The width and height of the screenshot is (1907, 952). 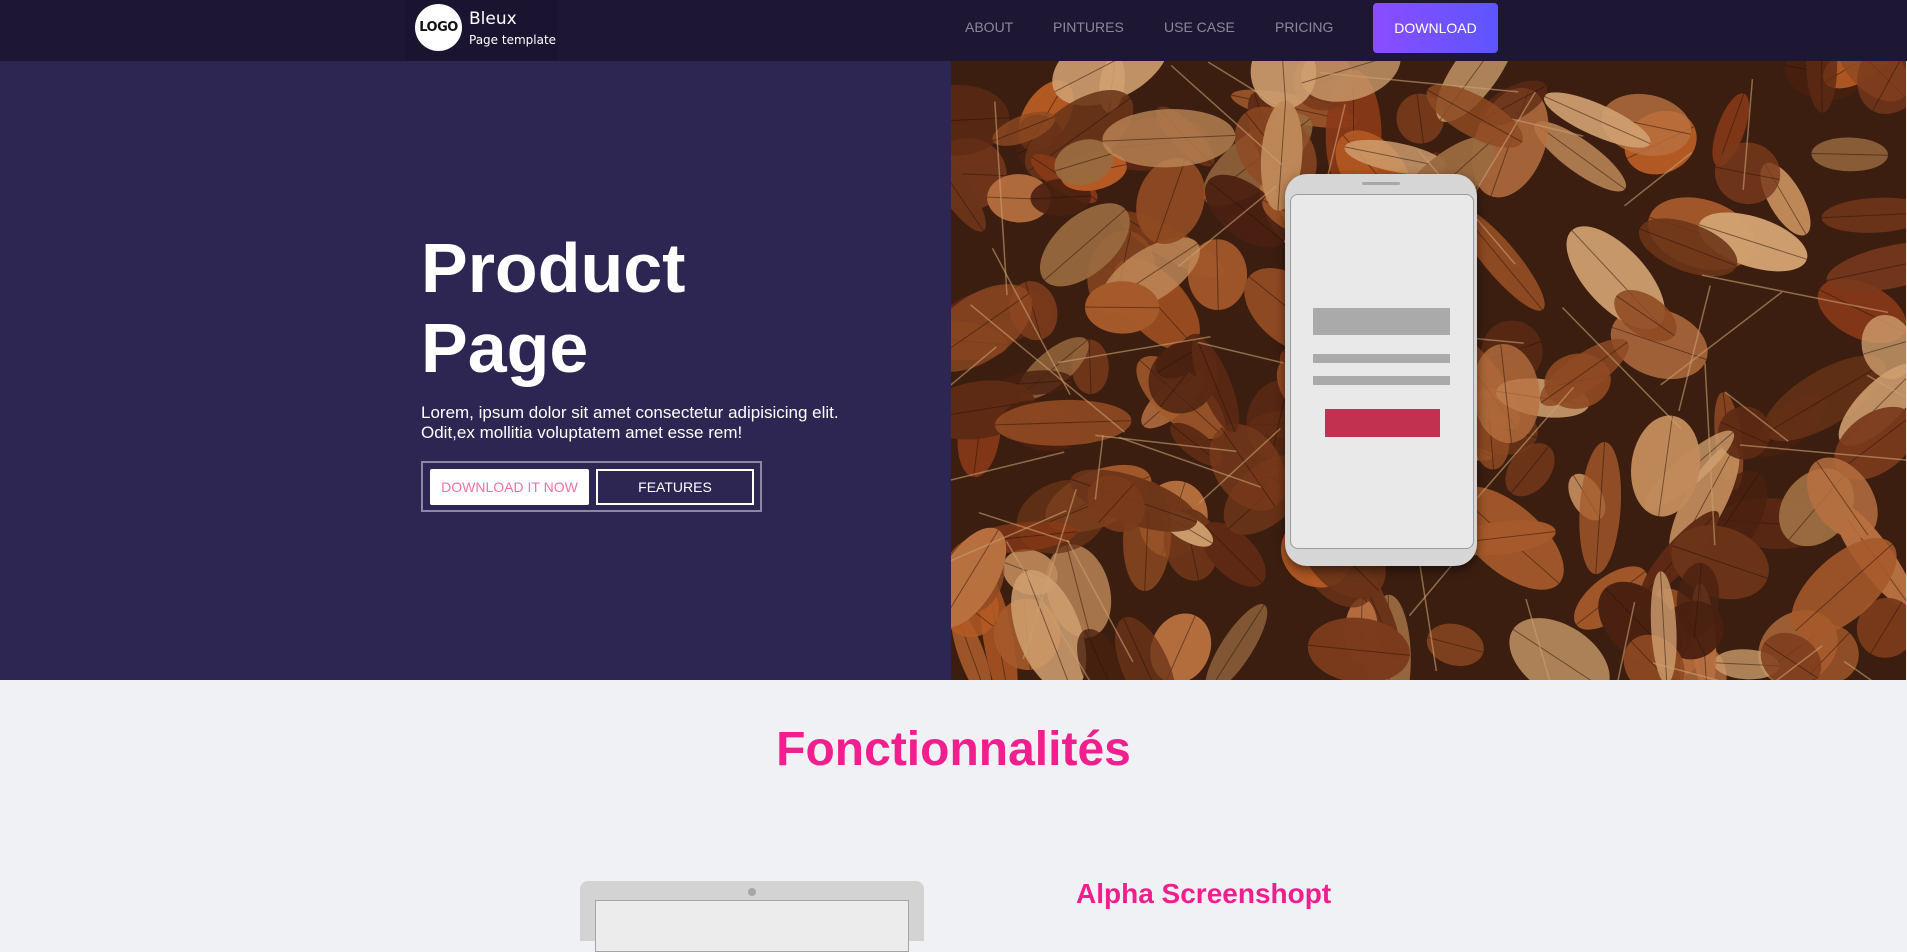 What do you see at coordinates (482, 30) in the screenshot?
I see `brand: LOGO Bleux Page template` at bounding box center [482, 30].